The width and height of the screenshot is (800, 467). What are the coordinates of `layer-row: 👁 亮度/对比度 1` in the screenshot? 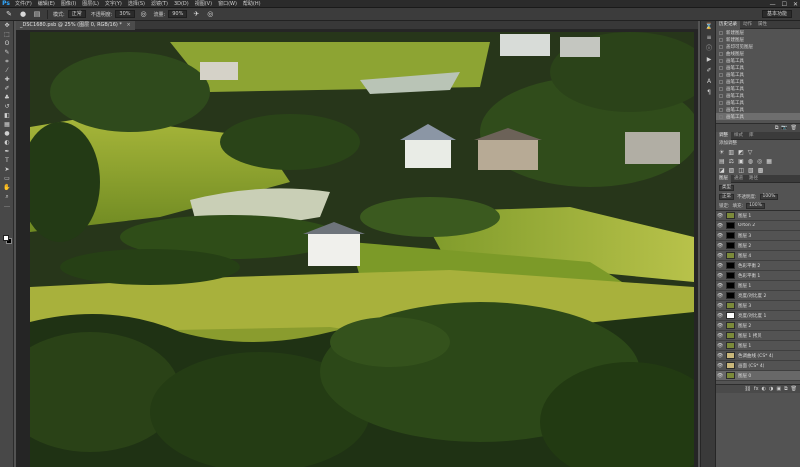 It's located at (758, 316).